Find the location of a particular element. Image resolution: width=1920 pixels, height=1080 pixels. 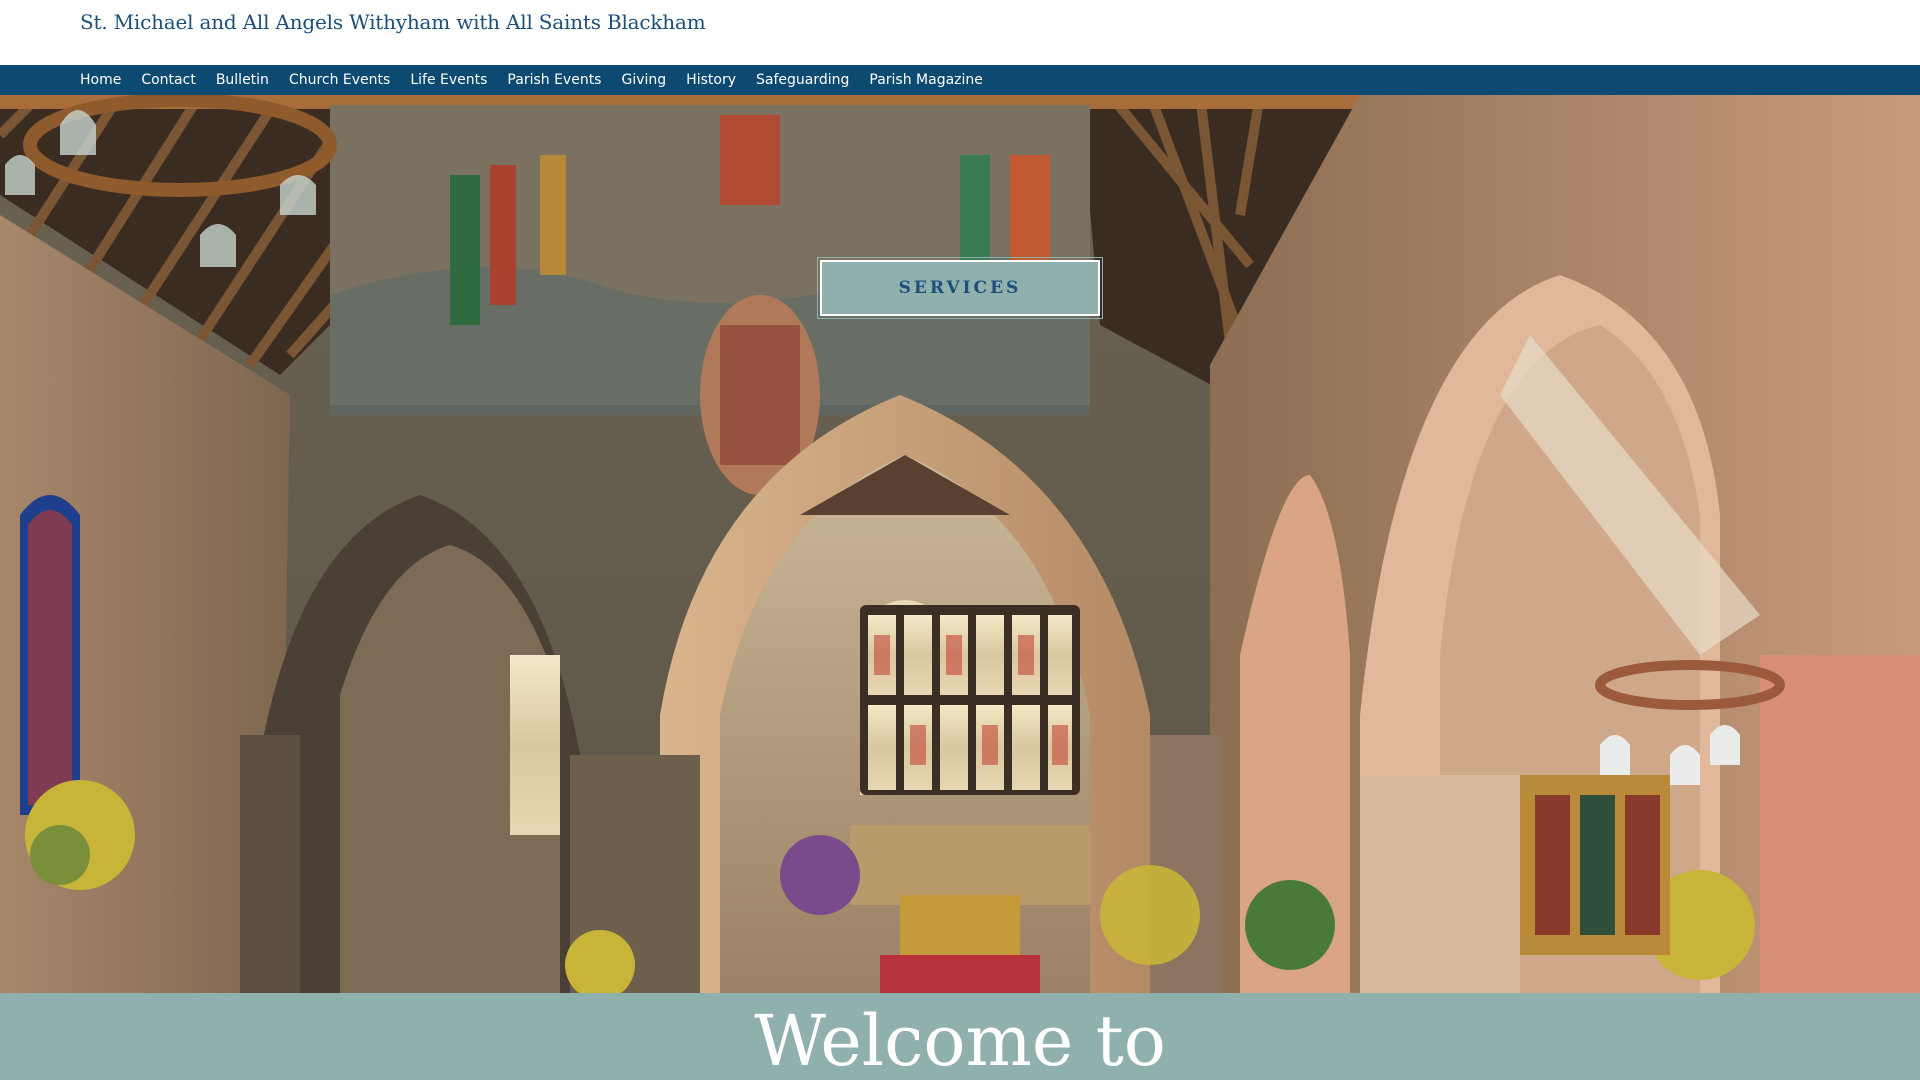

services-button: SERVICES is located at coordinates (960, 288).